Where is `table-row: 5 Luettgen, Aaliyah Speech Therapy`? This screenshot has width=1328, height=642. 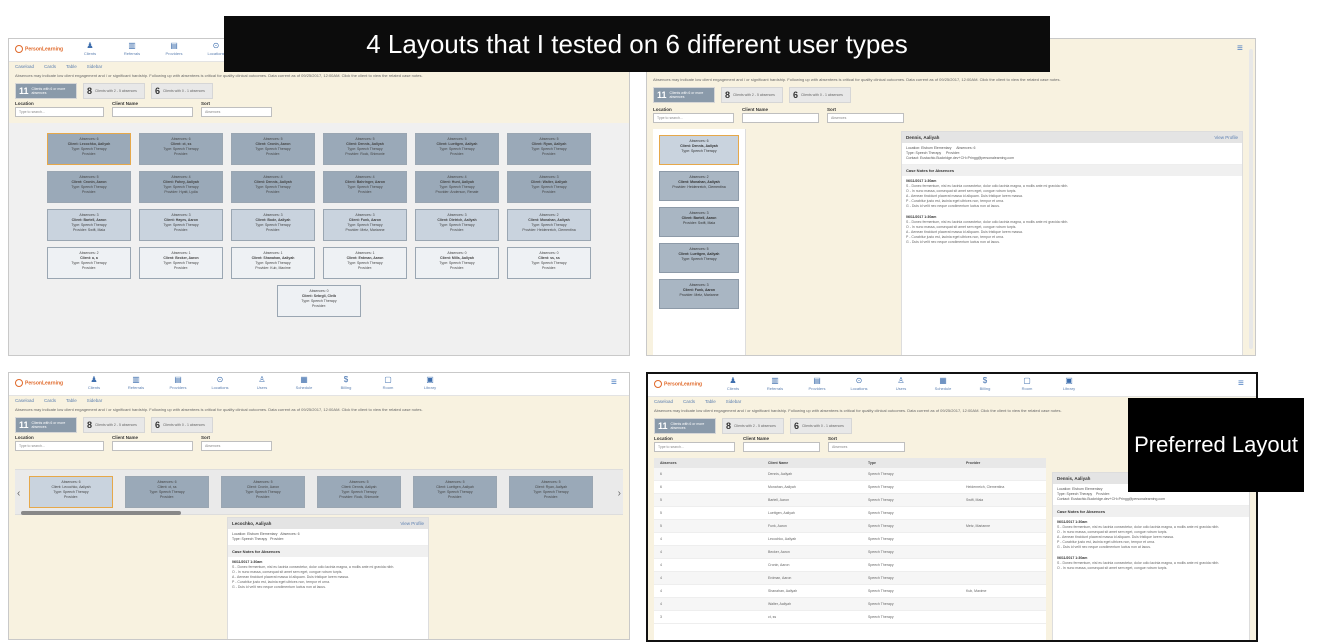
table-row: 5 Luettgen, Aaliyah Speech Therapy is located at coordinates (850, 513).